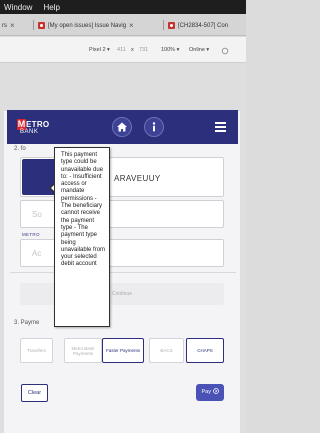  What do you see at coordinates (37, 253) in the screenshot?
I see `account-number-placeholder: Ac` at bounding box center [37, 253].